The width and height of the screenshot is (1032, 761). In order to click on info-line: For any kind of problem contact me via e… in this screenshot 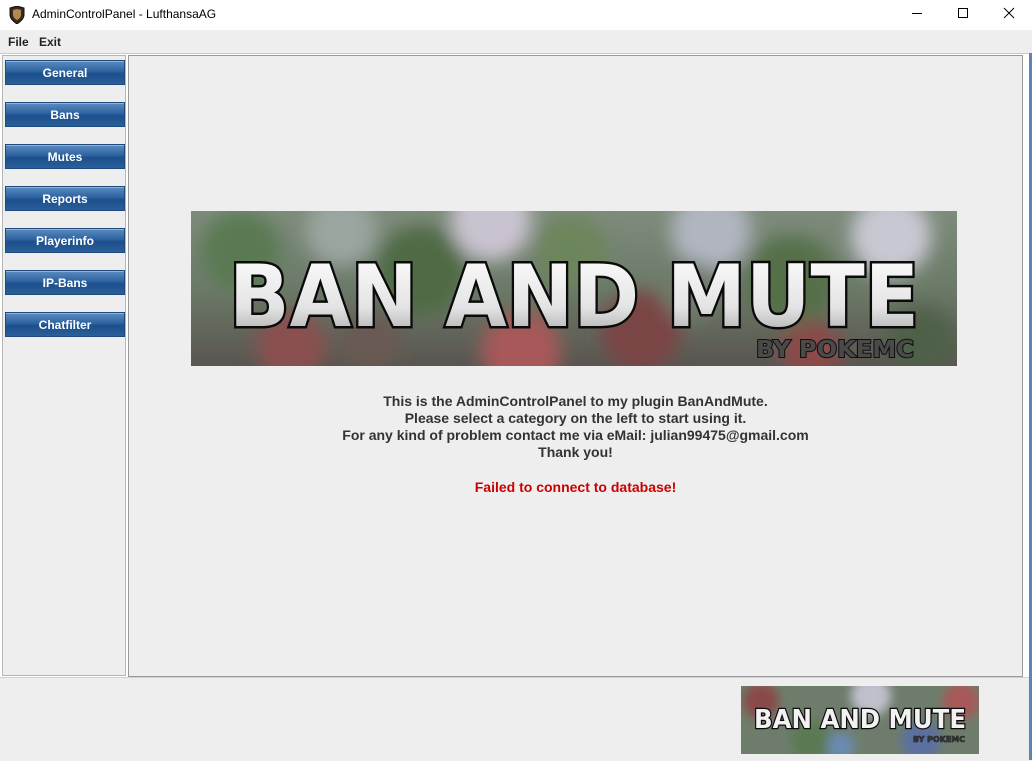, I will do `click(575, 435)`.